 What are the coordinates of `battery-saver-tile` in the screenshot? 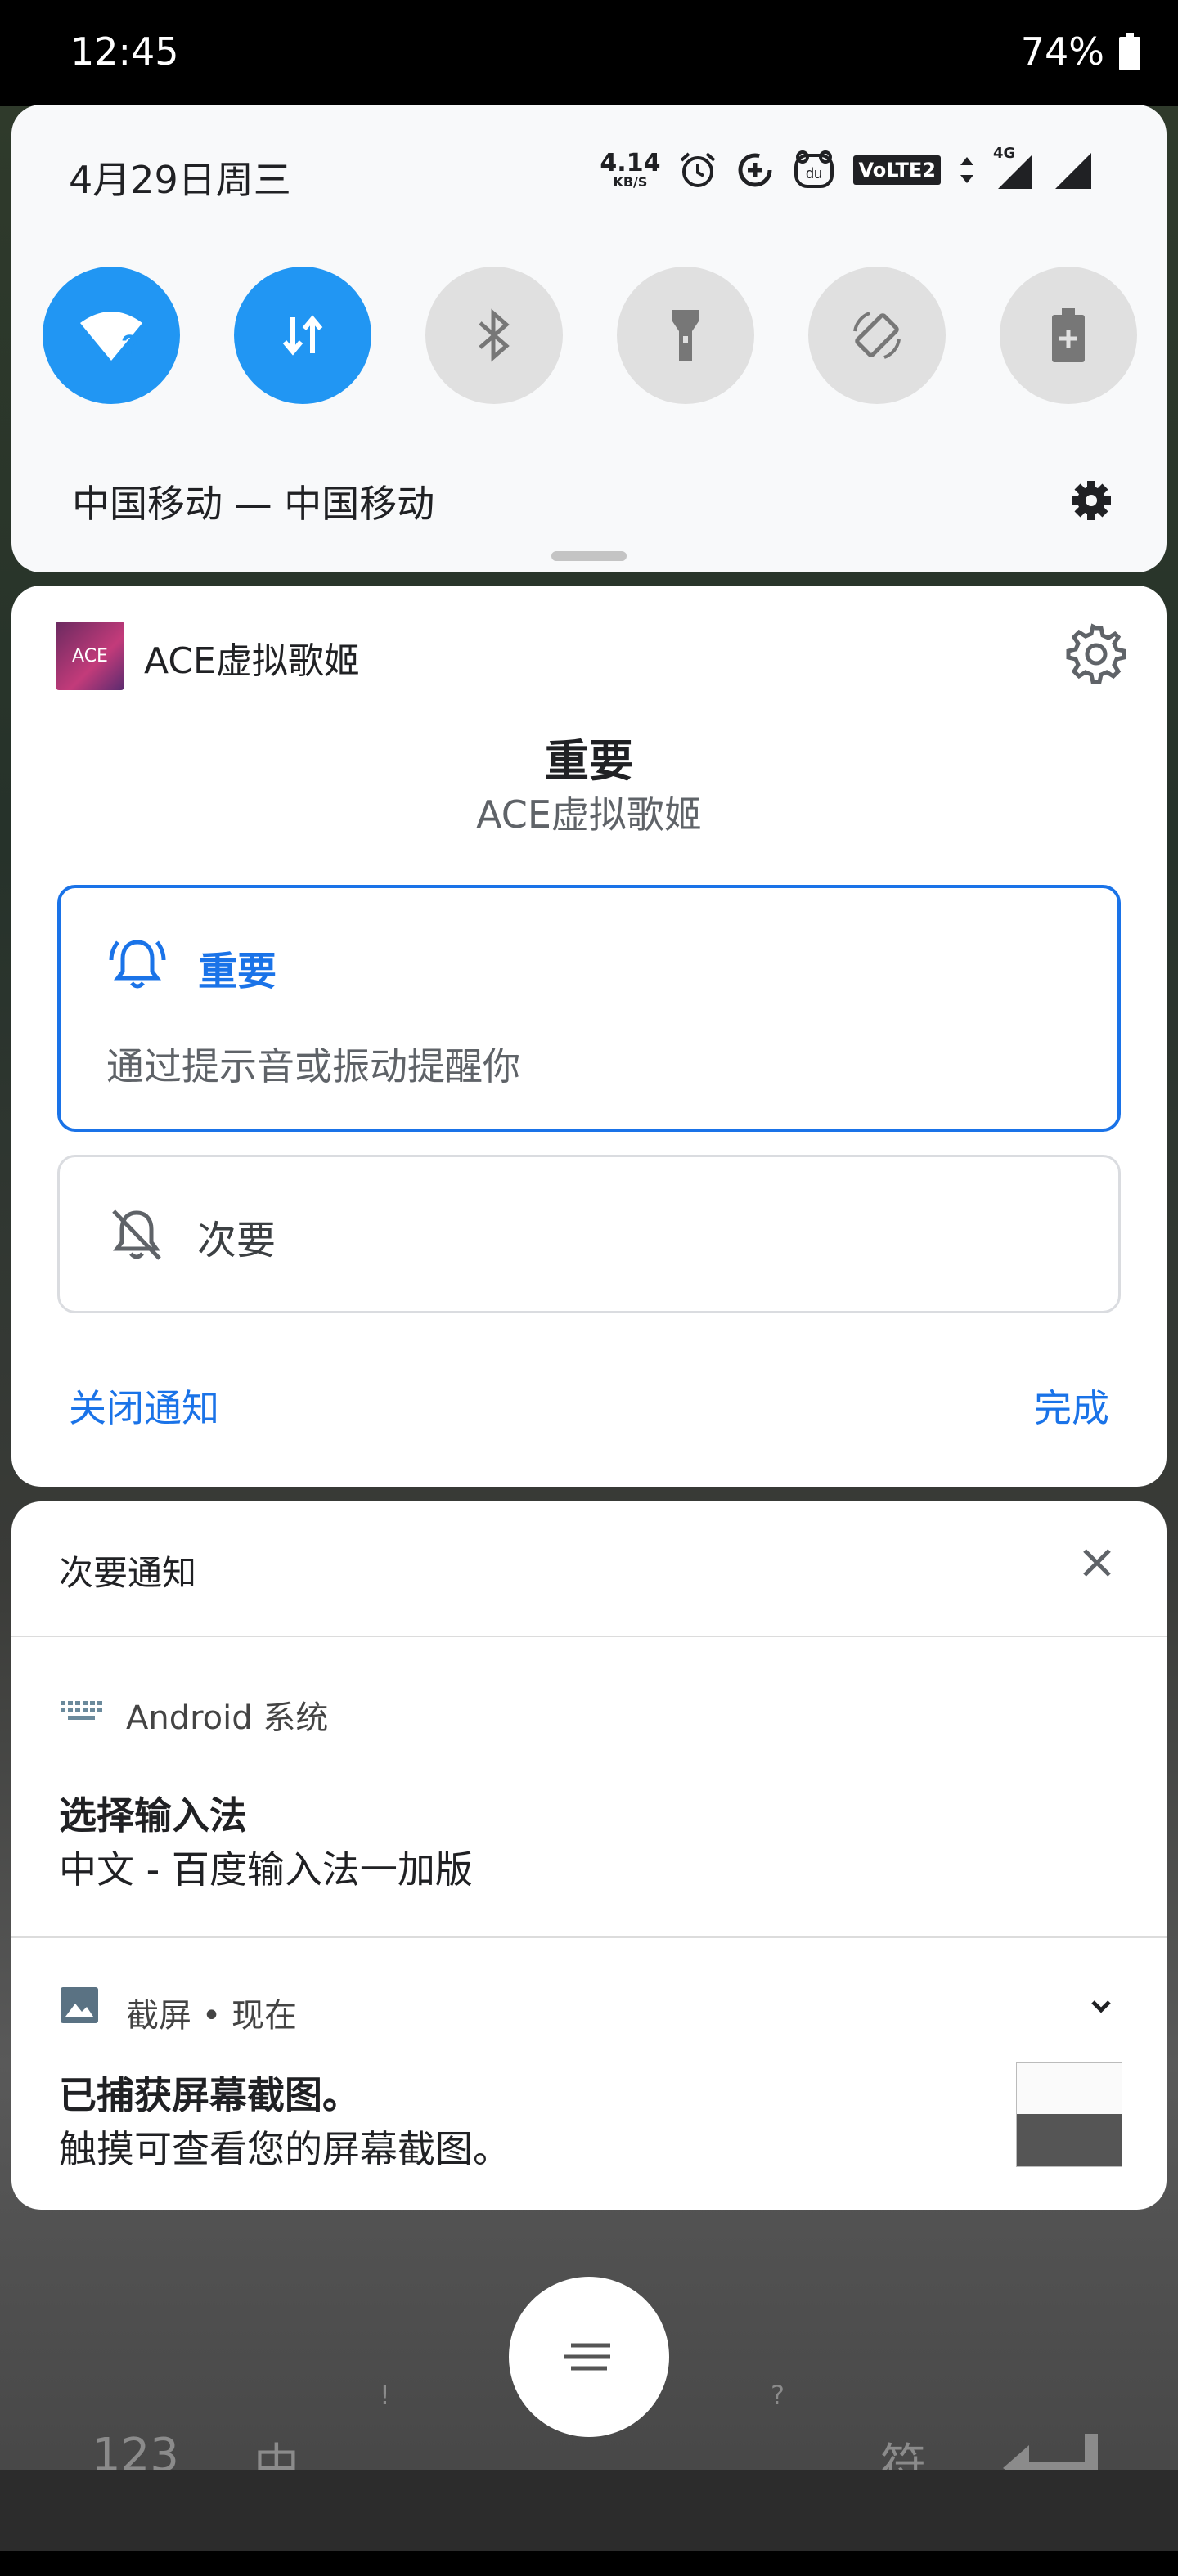 It's located at (1068, 336).